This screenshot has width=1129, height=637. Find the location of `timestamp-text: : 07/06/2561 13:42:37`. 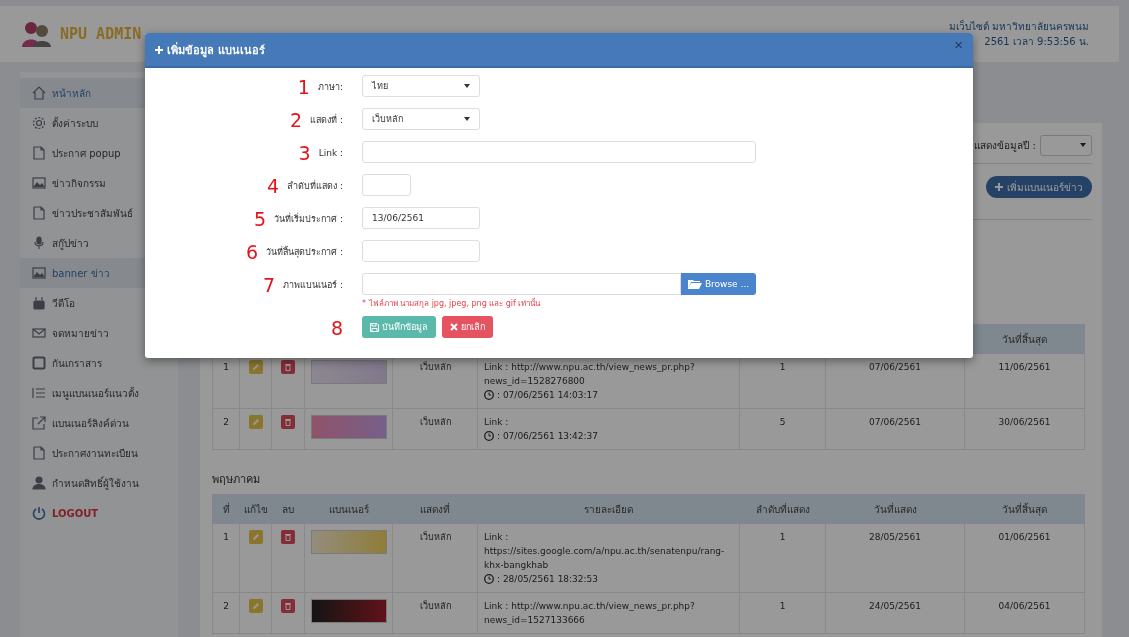

timestamp-text: : 07/06/2561 13:42:37 is located at coordinates (548, 436).